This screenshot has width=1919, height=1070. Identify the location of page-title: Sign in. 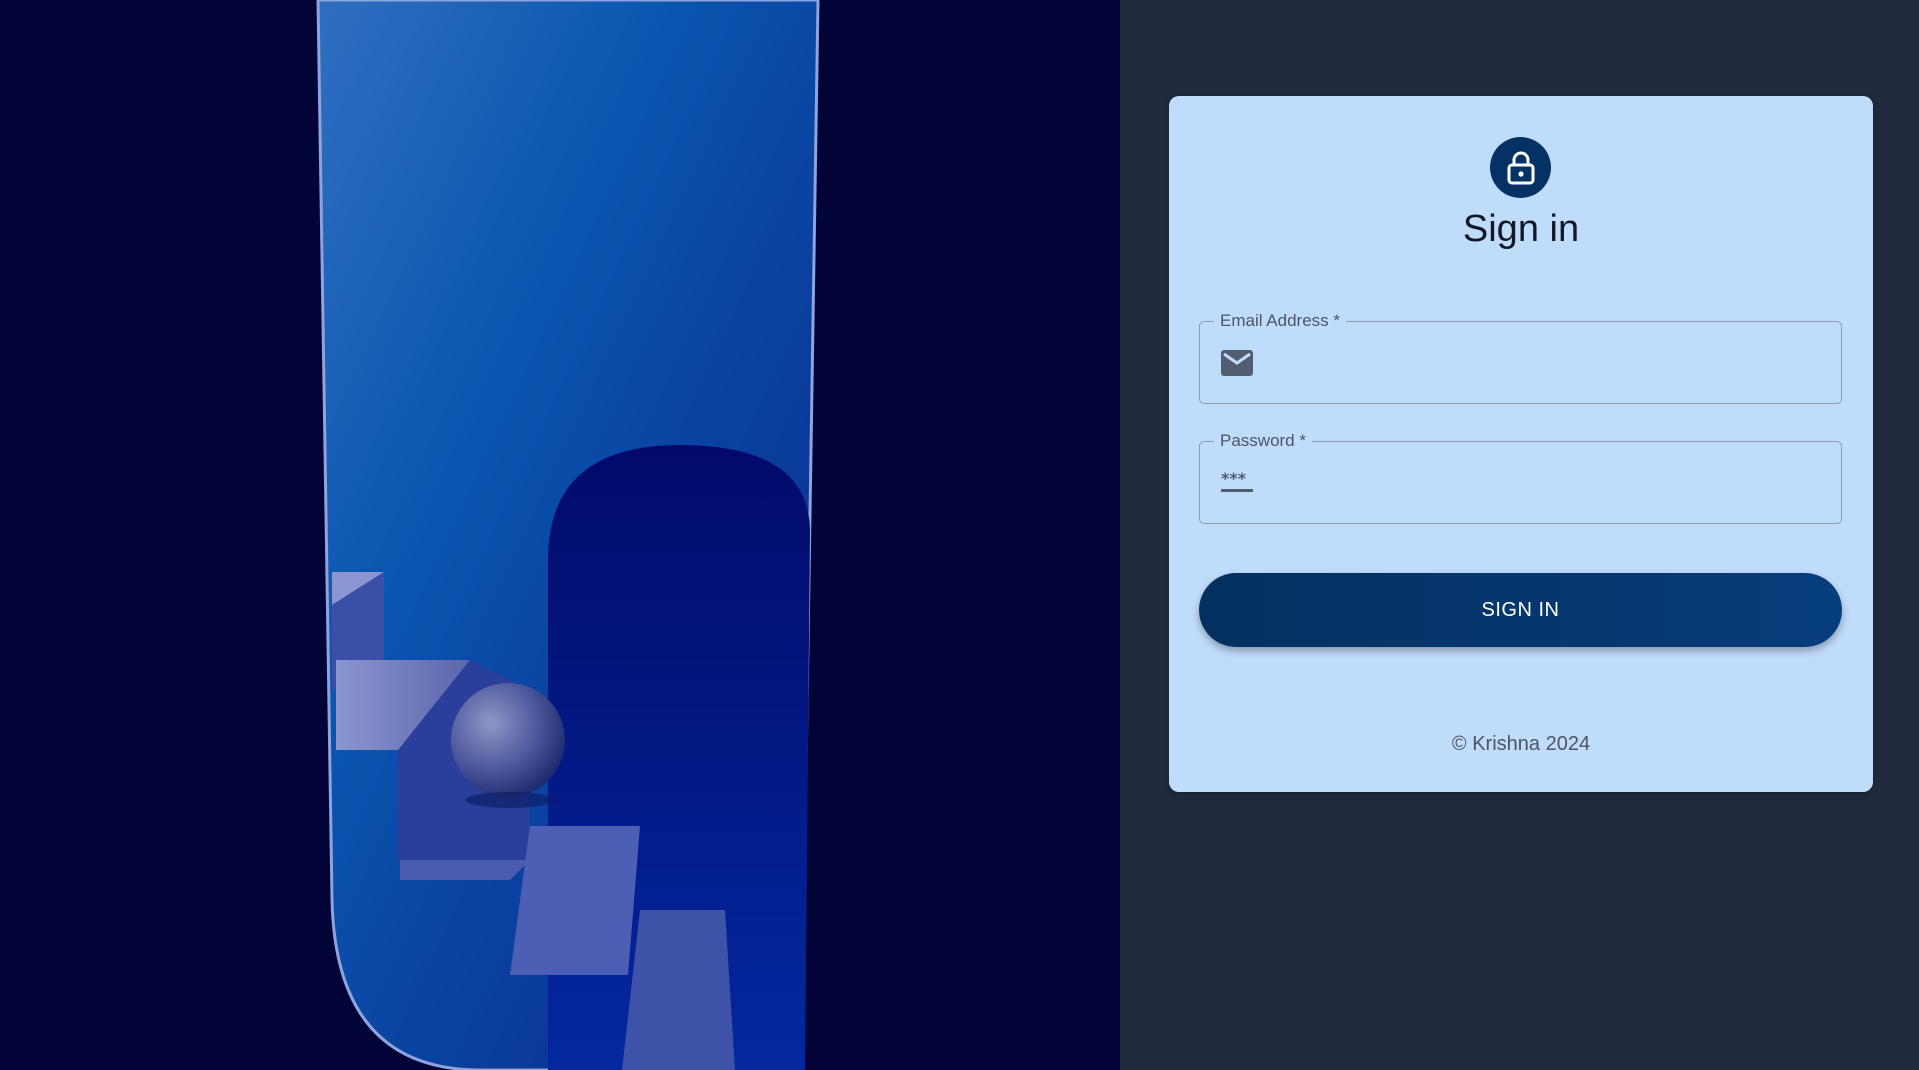
(1521, 229).